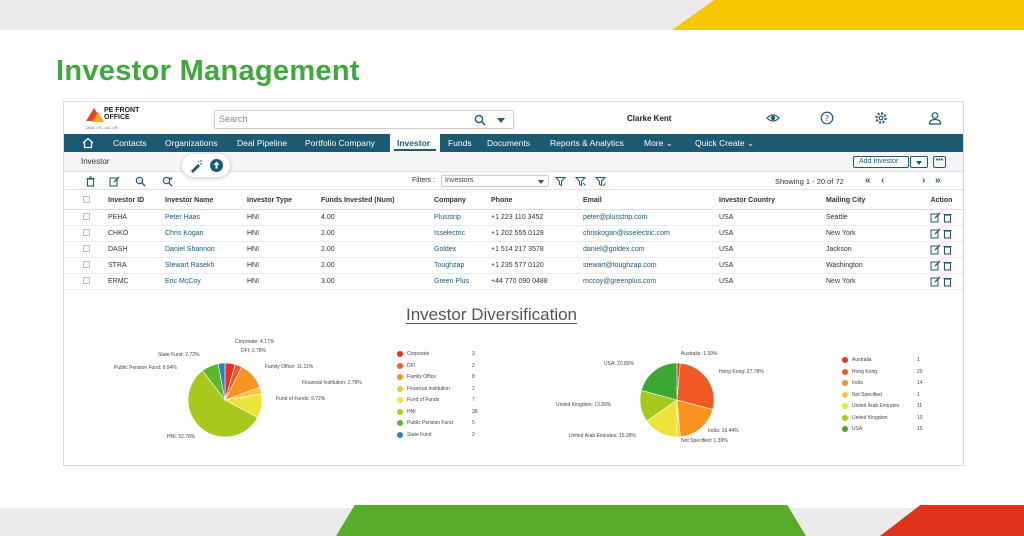  Describe the element at coordinates (651, 233) in the screenshot. I see `cell-email: chriskogan@isselectric.com` at that location.